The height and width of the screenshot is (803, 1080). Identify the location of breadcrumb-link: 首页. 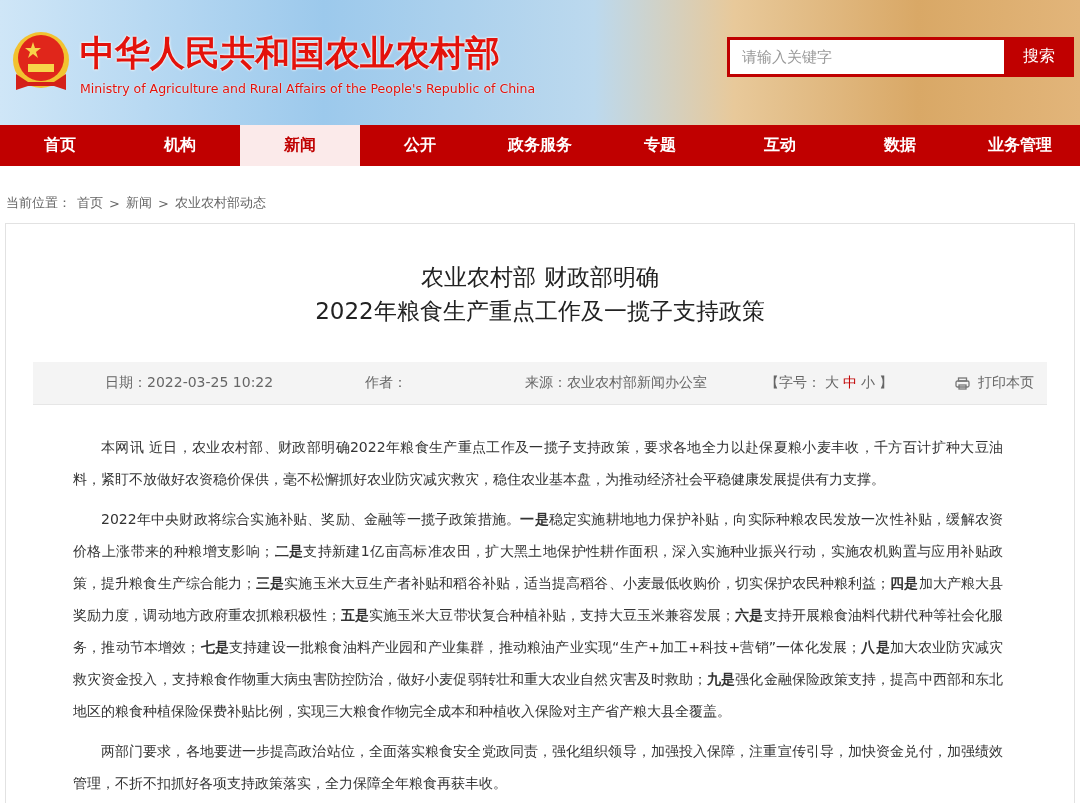
(90, 203).